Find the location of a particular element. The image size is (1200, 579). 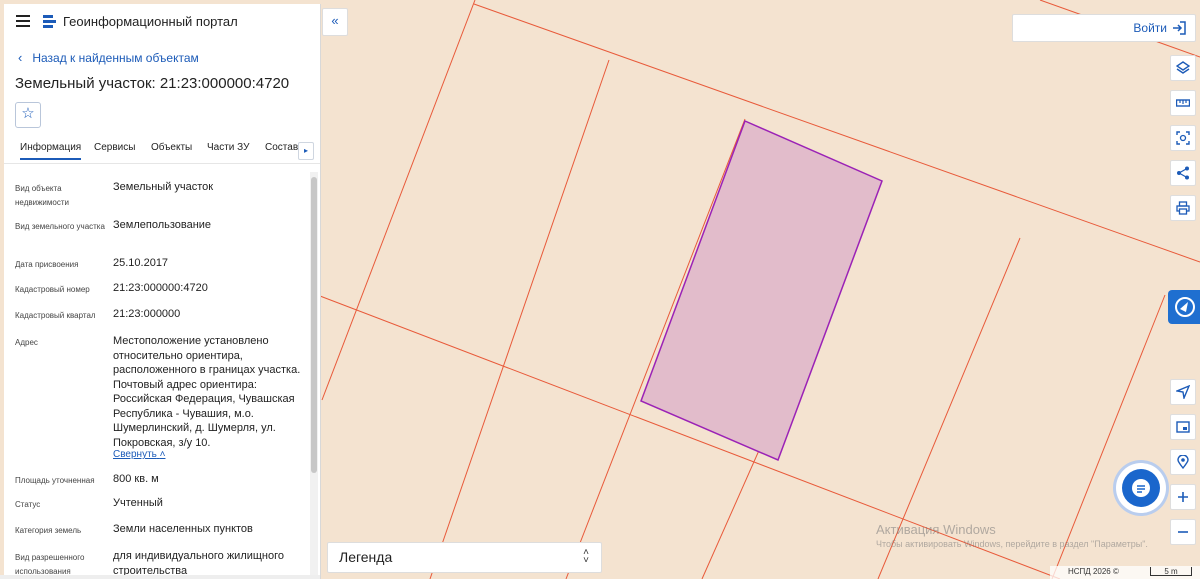

login-label: Войти is located at coordinates (1150, 28).